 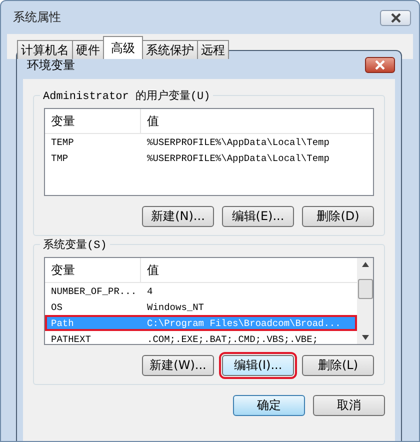 I want to click on up-arrow-icon, so click(x=365, y=264).